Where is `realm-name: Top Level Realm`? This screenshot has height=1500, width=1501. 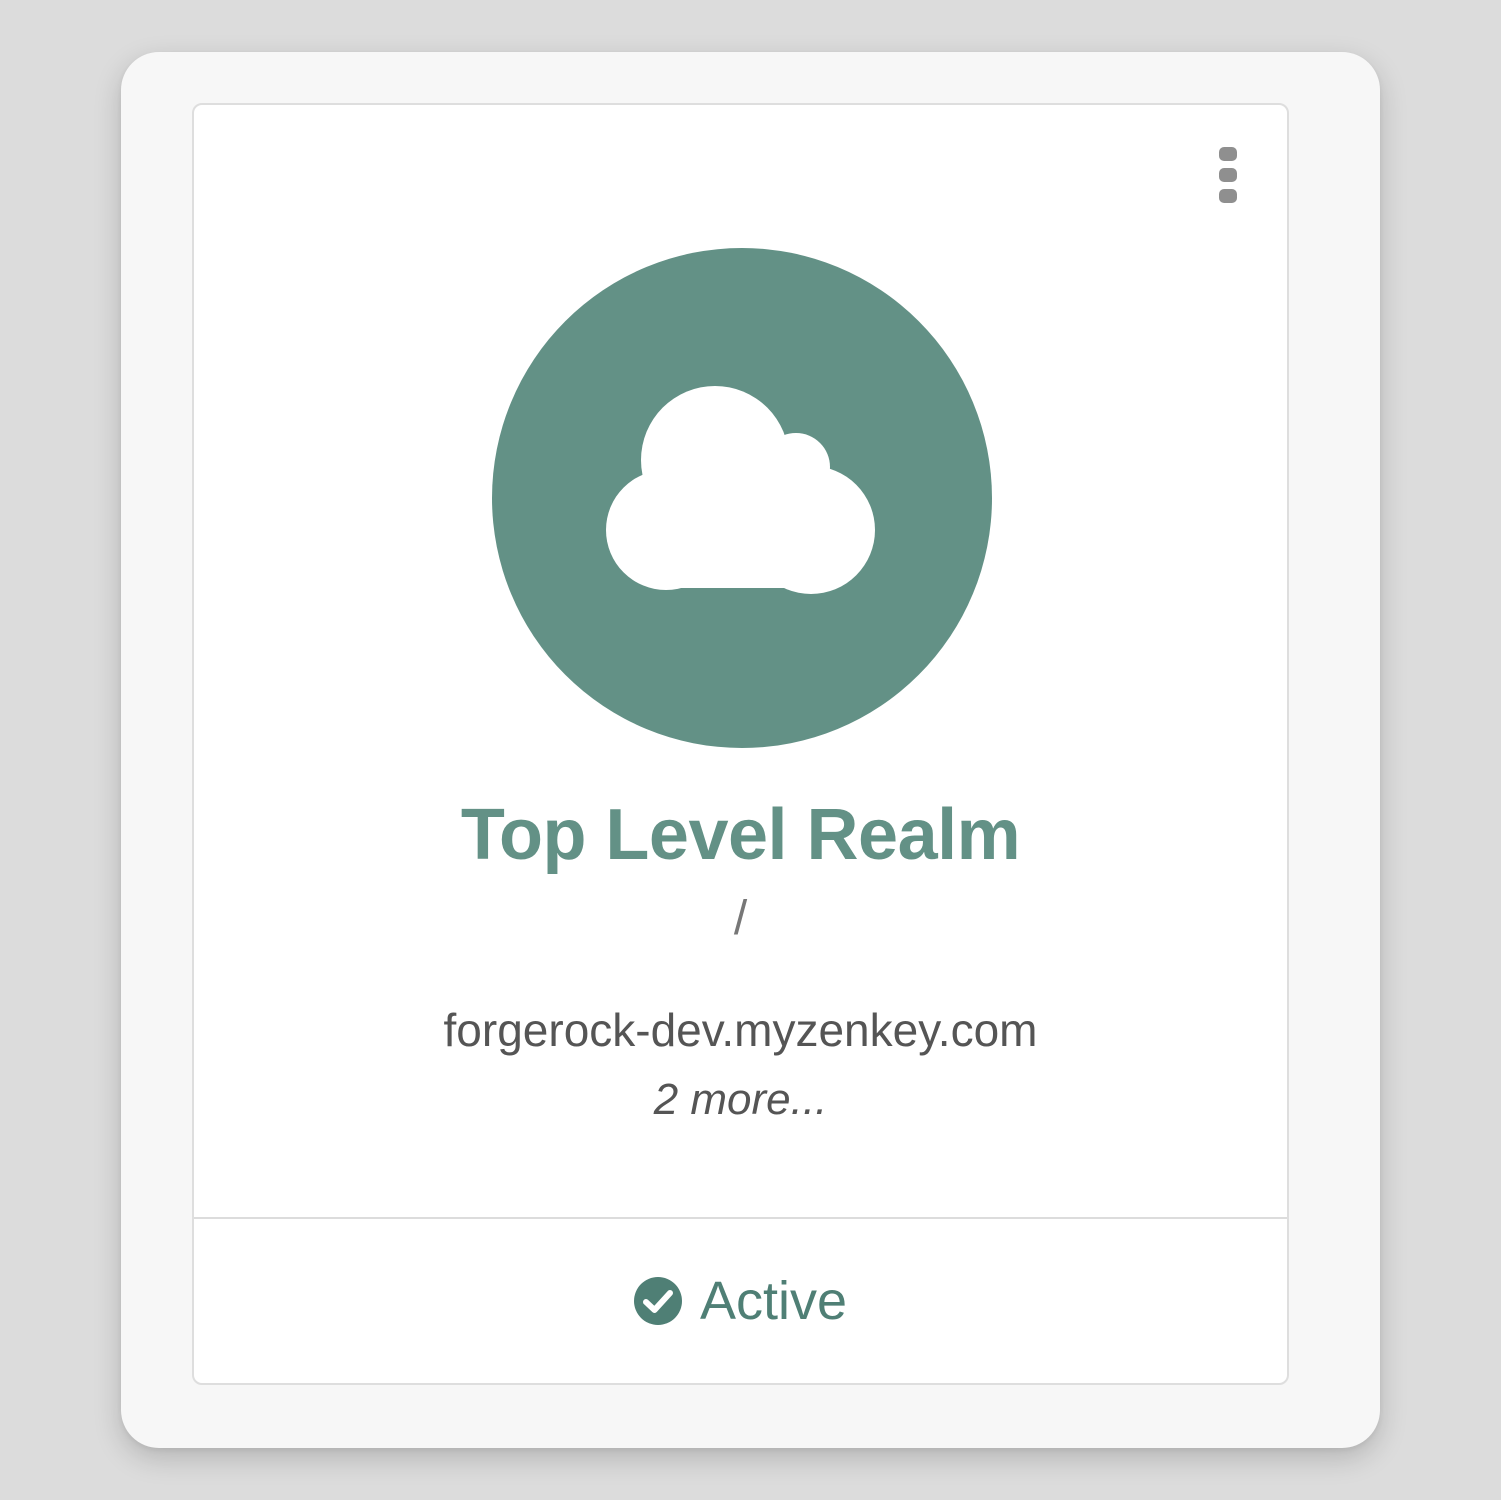 realm-name: Top Level Realm is located at coordinates (740, 835).